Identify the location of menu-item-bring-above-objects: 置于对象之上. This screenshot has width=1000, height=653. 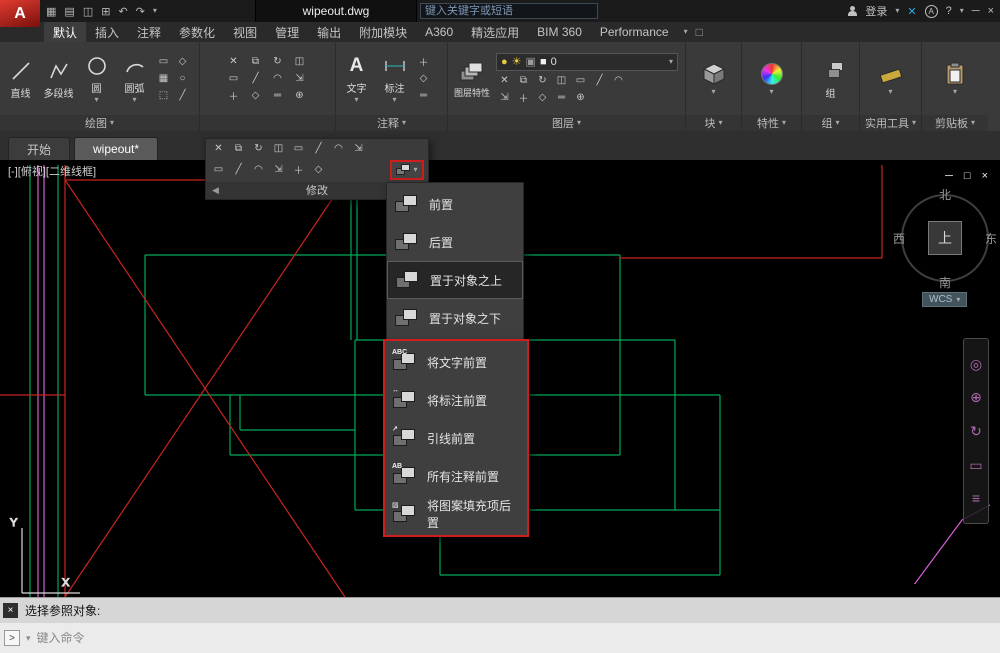
(455, 280).